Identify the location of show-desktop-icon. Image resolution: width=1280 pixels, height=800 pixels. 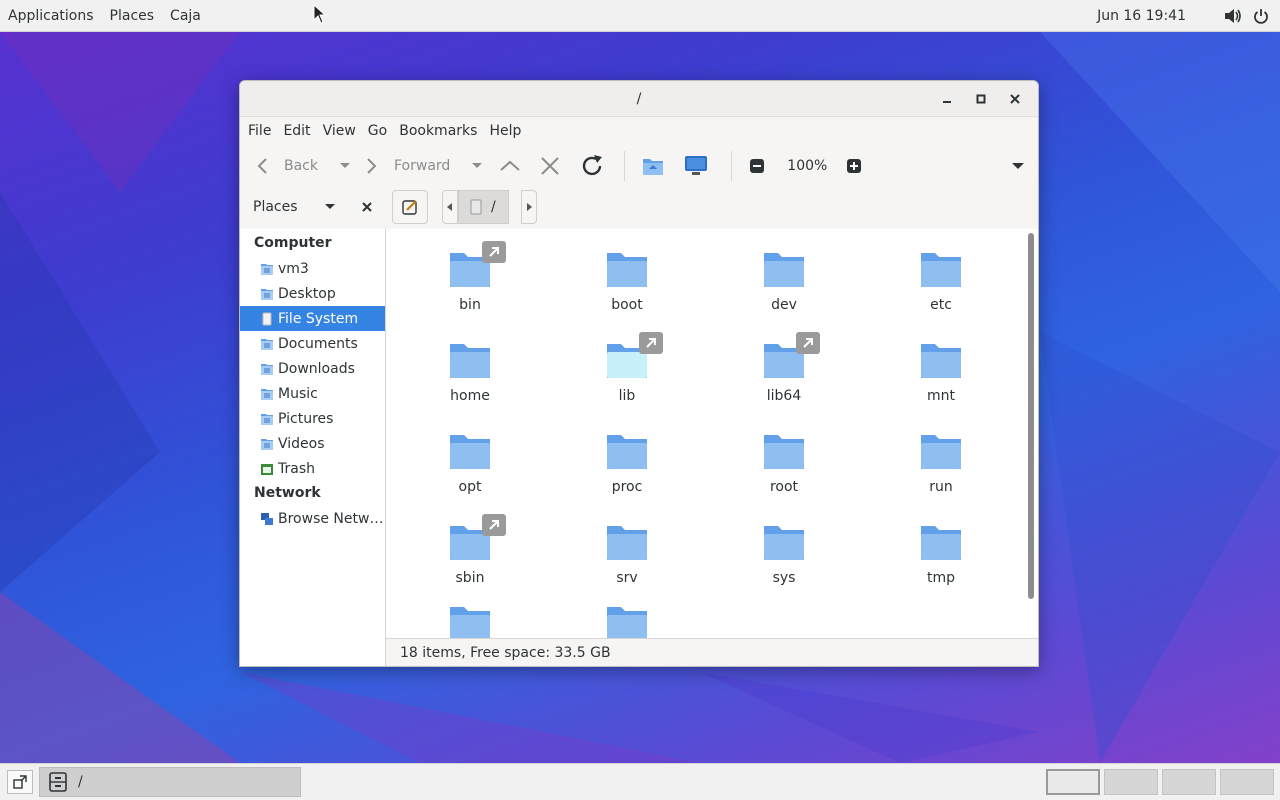
(20, 782).